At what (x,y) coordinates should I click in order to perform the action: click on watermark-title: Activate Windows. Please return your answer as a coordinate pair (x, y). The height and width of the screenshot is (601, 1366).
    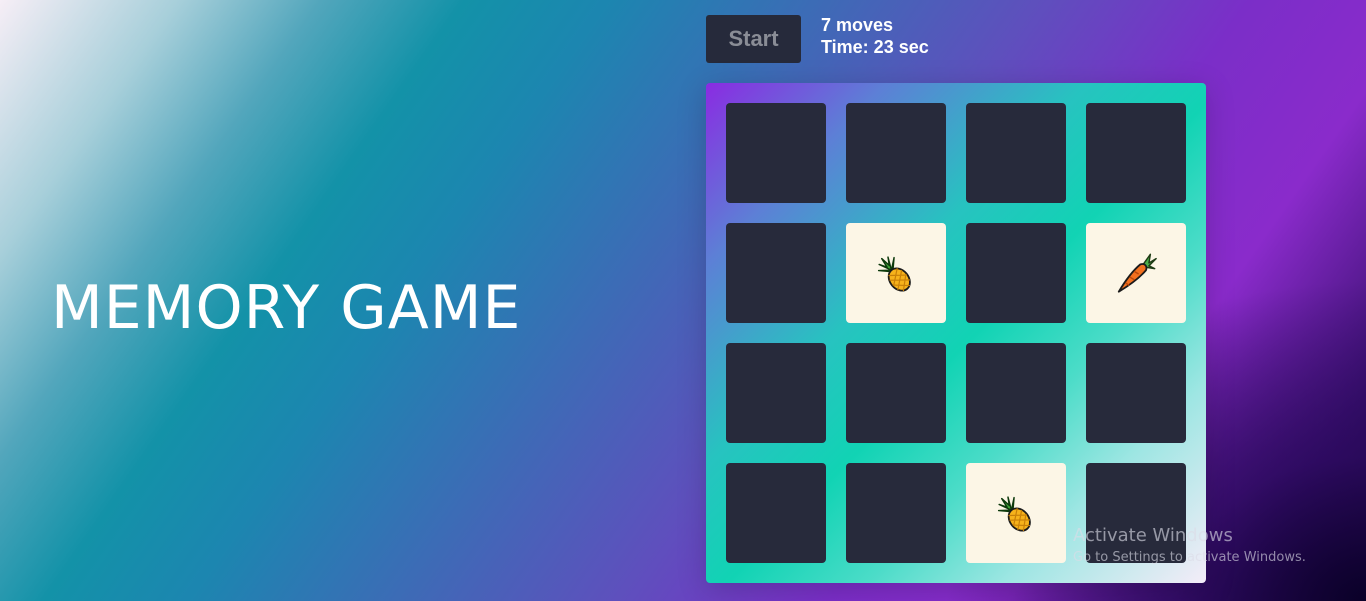
    Looking at the image, I should click on (1153, 535).